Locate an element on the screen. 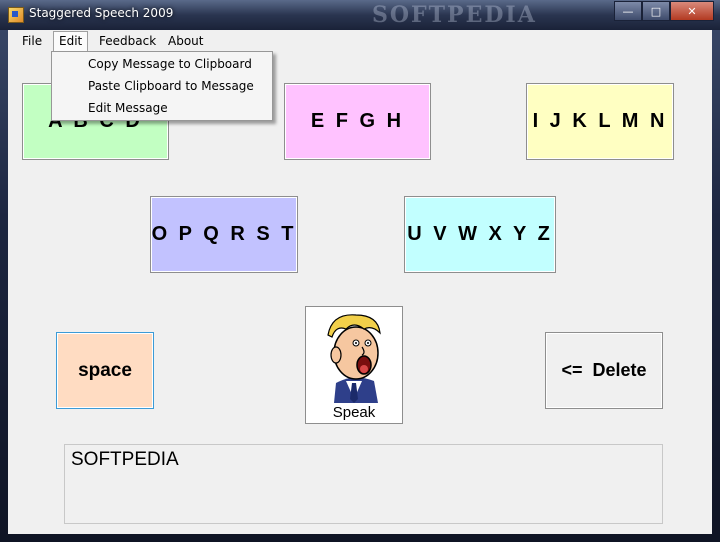 Image resolution: width=720 pixels, height=542 pixels. minimize-icon: — is located at coordinates (628, 11).